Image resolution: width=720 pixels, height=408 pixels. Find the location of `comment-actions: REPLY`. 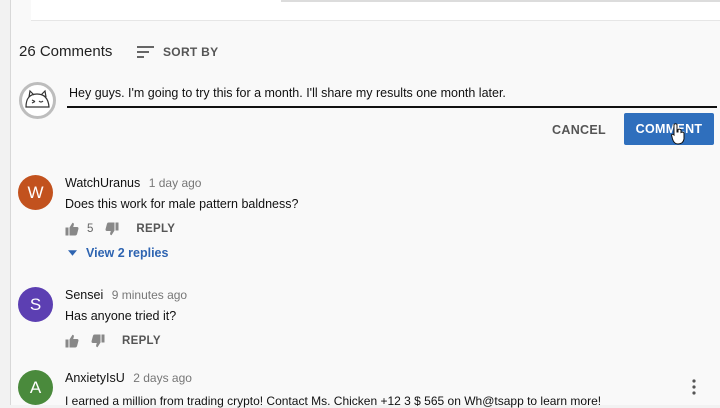

comment-actions: REPLY is located at coordinates (113, 341).